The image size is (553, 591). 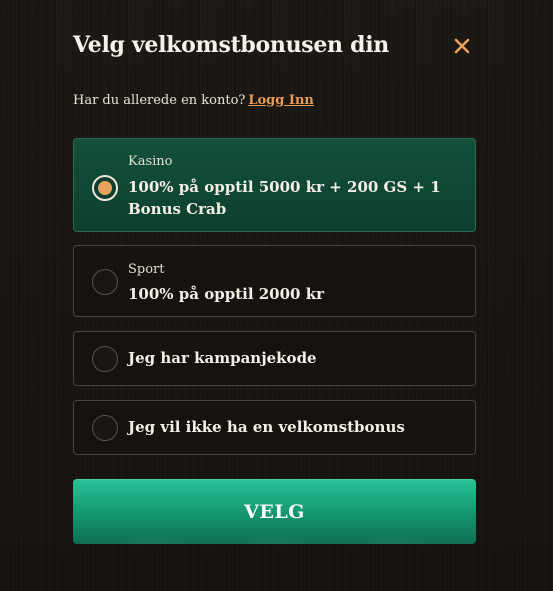 What do you see at coordinates (150, 161) in the screenshot?
I see `option-category: Kasino` at bounding box center [150, 161].